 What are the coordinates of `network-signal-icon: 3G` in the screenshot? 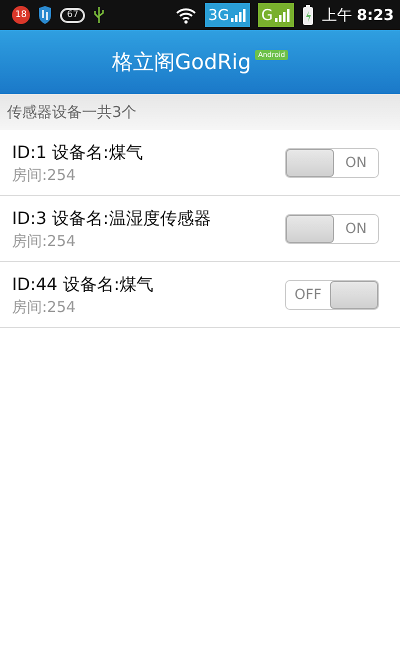 It's located at (227, 15).